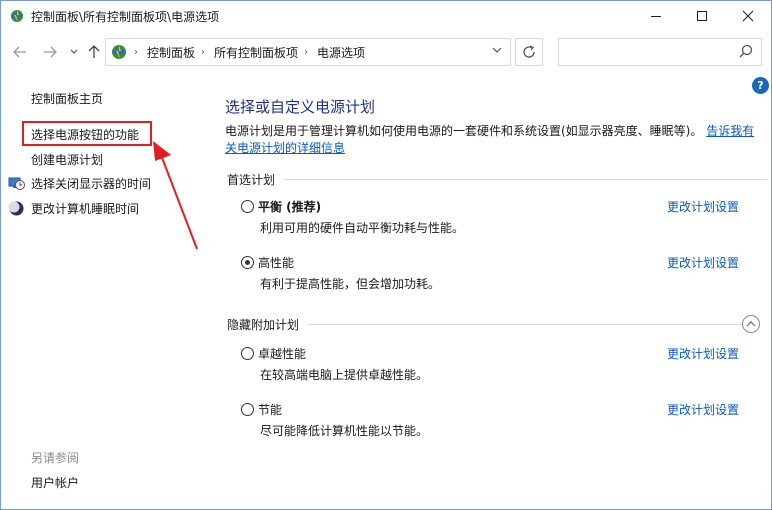 This screenshot has height=510, width=772. What do you see at coordinates (55, 458) in the screenshot?
I see `see-also-heading: 另请参阅` at bounding box center [55, 458].